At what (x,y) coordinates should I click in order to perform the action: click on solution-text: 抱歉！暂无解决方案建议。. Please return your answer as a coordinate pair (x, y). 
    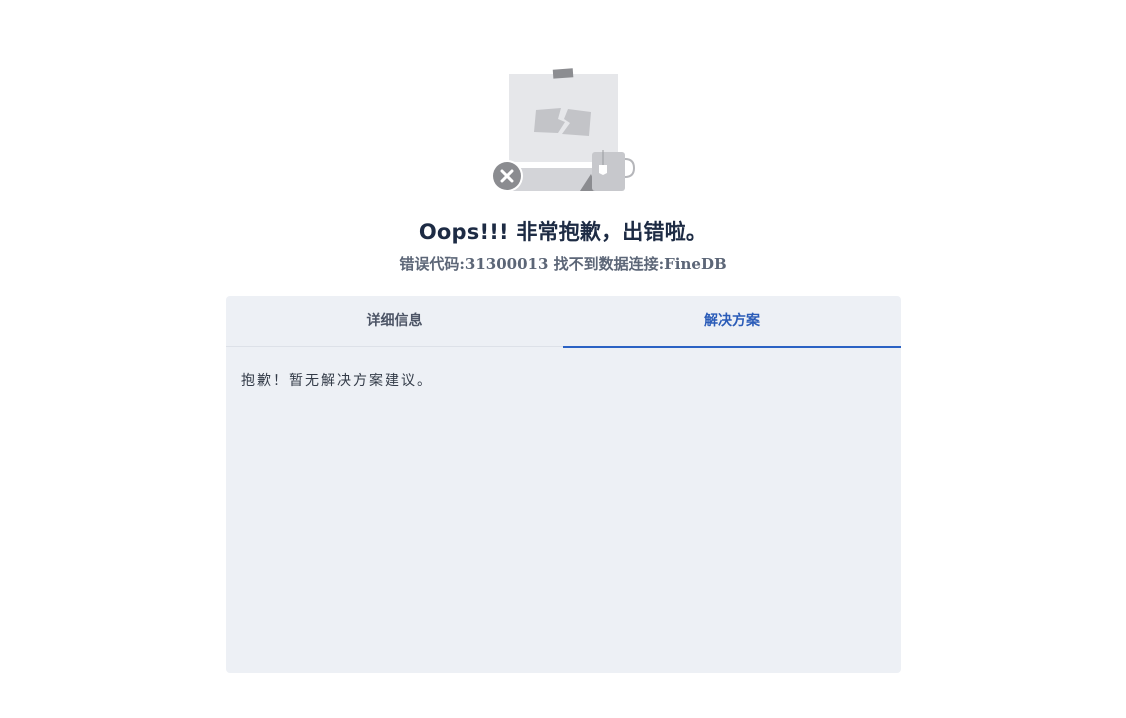
    Looking at the image, I should click on (337, 381).